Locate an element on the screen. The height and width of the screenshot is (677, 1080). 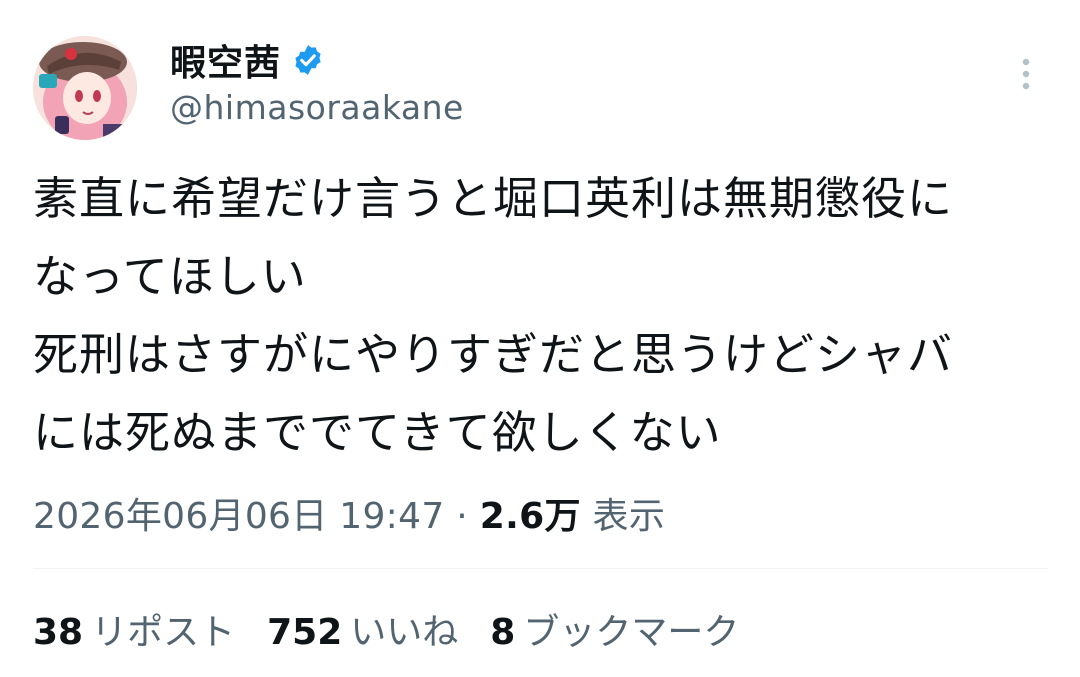
likes-count: 752 is located at coordinates (305, 632).